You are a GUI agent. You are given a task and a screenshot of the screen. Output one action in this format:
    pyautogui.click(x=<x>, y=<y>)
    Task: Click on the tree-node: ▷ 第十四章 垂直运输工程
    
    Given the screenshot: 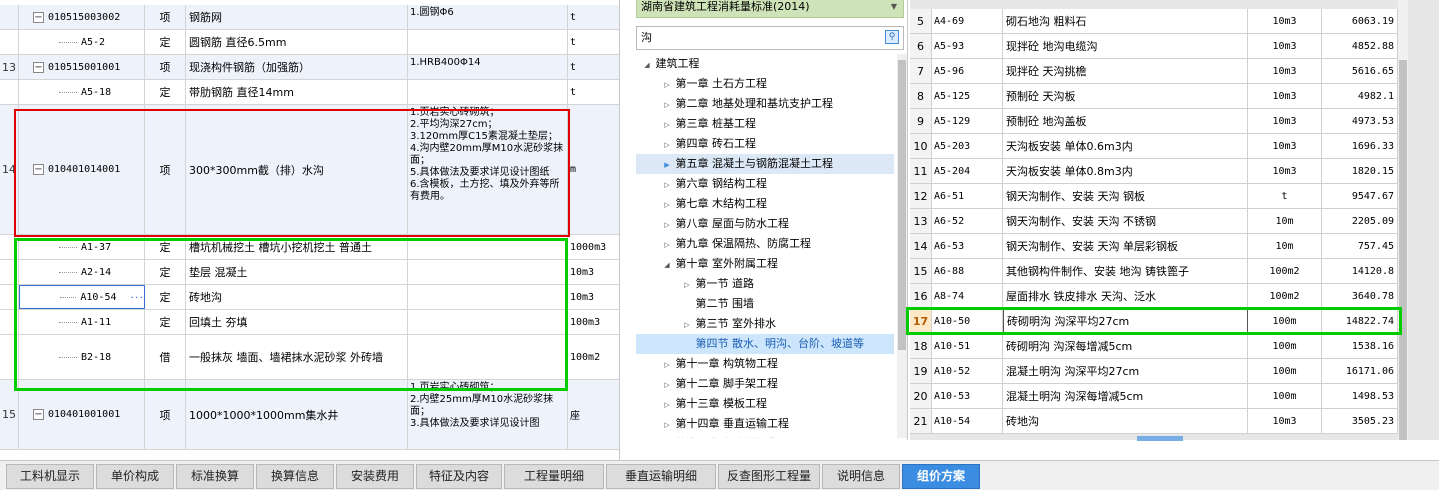 What is the action you would take?
    pyautogui.click(x=765, y=424)
    